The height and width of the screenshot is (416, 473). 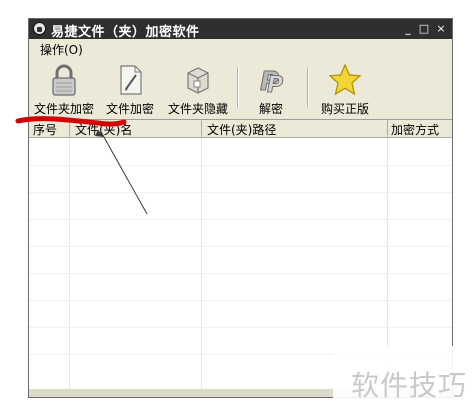 What do you see at coordinates (408, 385) in the screenshot?
I see `watermark-text: 软件技巧` at bounding box center [408, 385].